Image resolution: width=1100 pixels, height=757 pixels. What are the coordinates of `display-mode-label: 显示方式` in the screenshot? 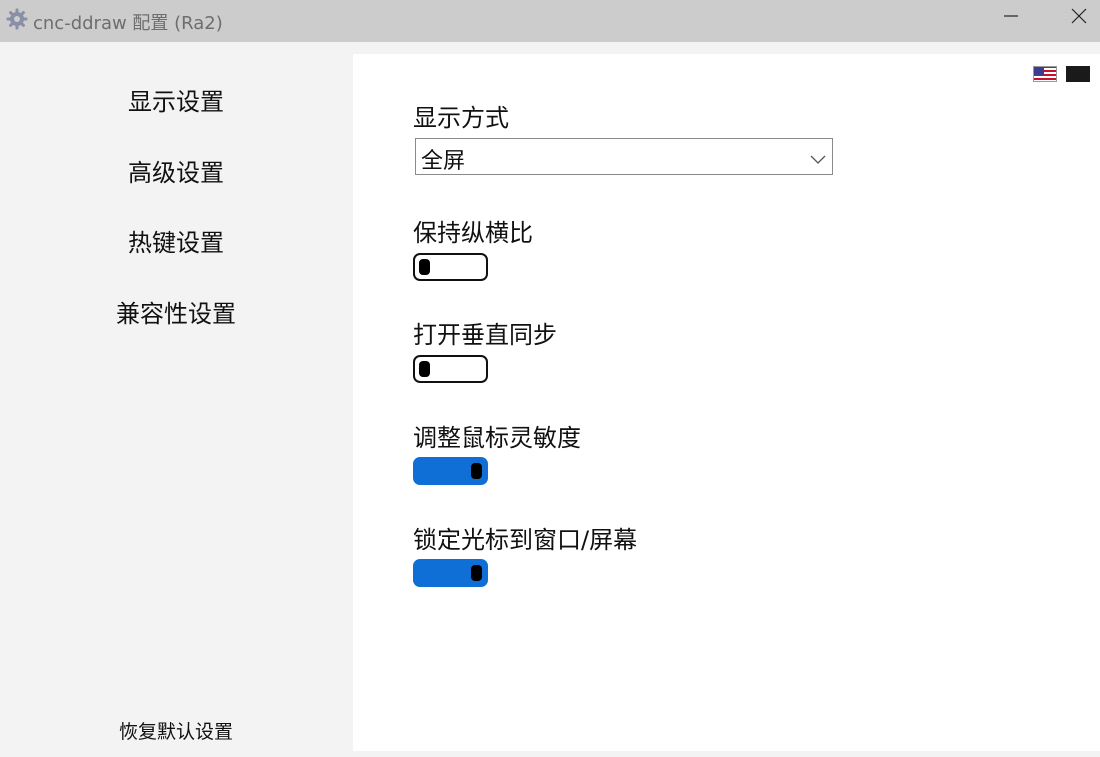 It's located at (461, 118).